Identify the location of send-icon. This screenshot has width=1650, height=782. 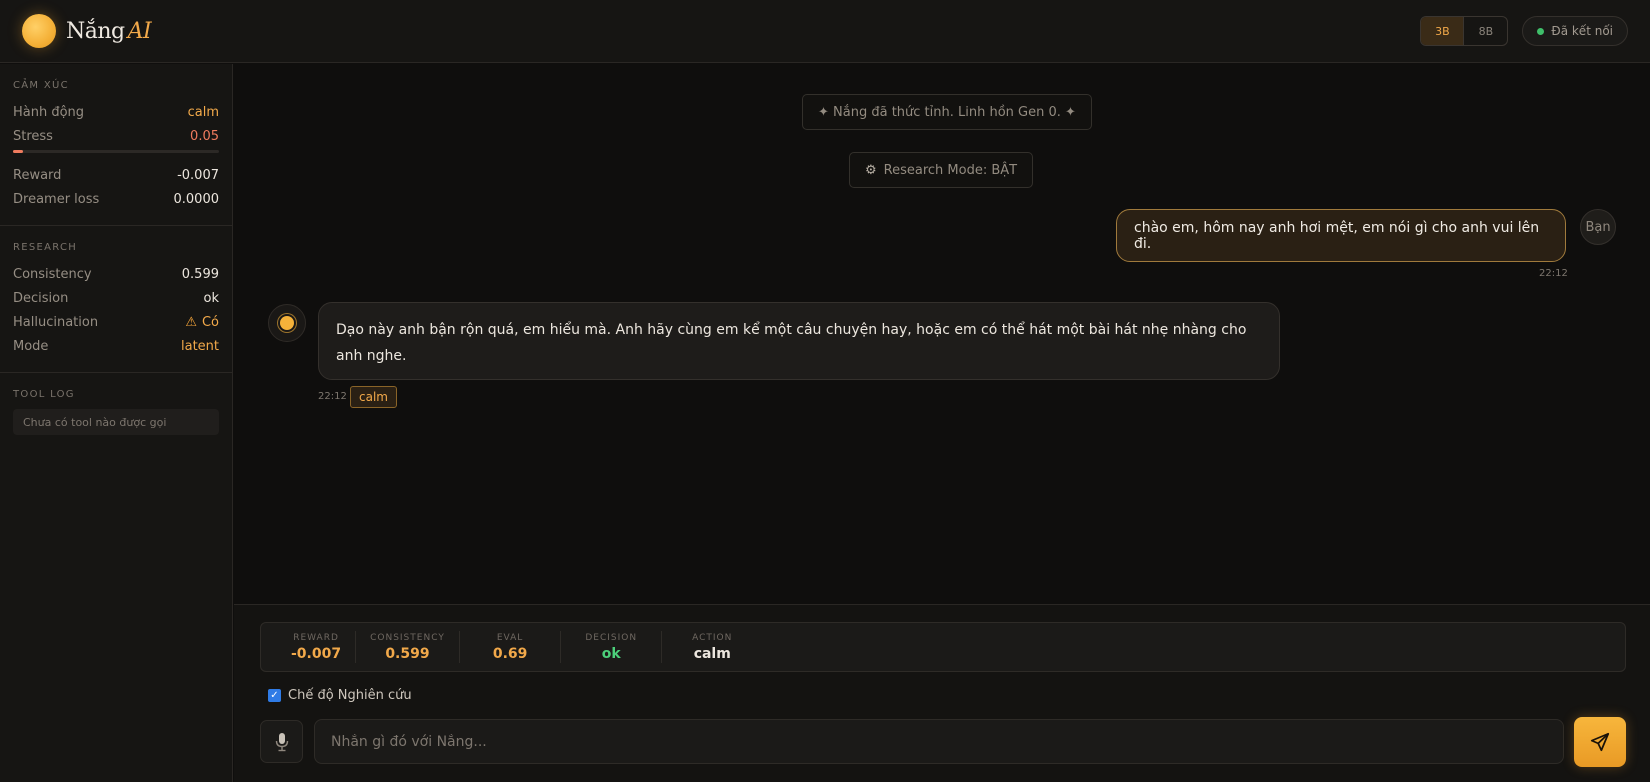
(1600, 742).